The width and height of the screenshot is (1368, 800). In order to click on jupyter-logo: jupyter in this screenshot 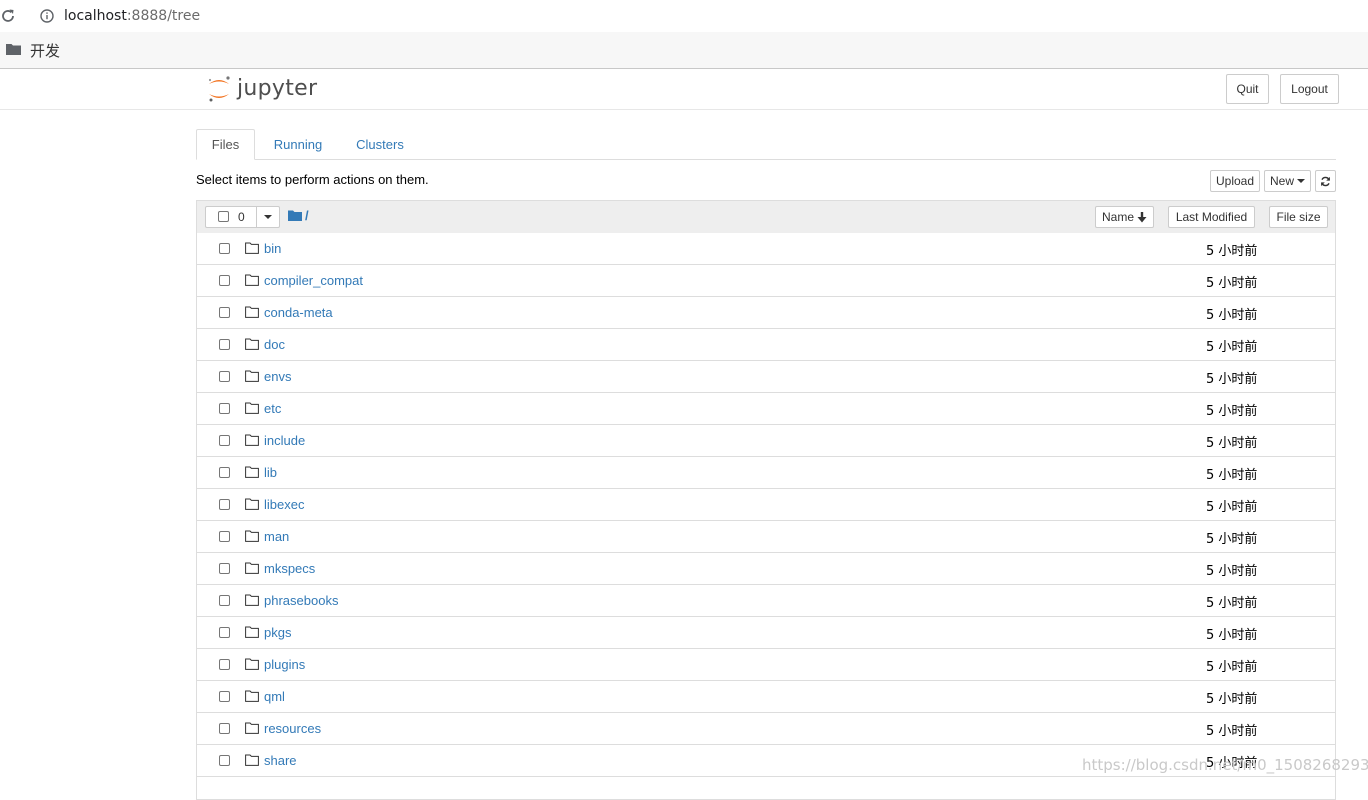, I will do `click(262, 89)`.